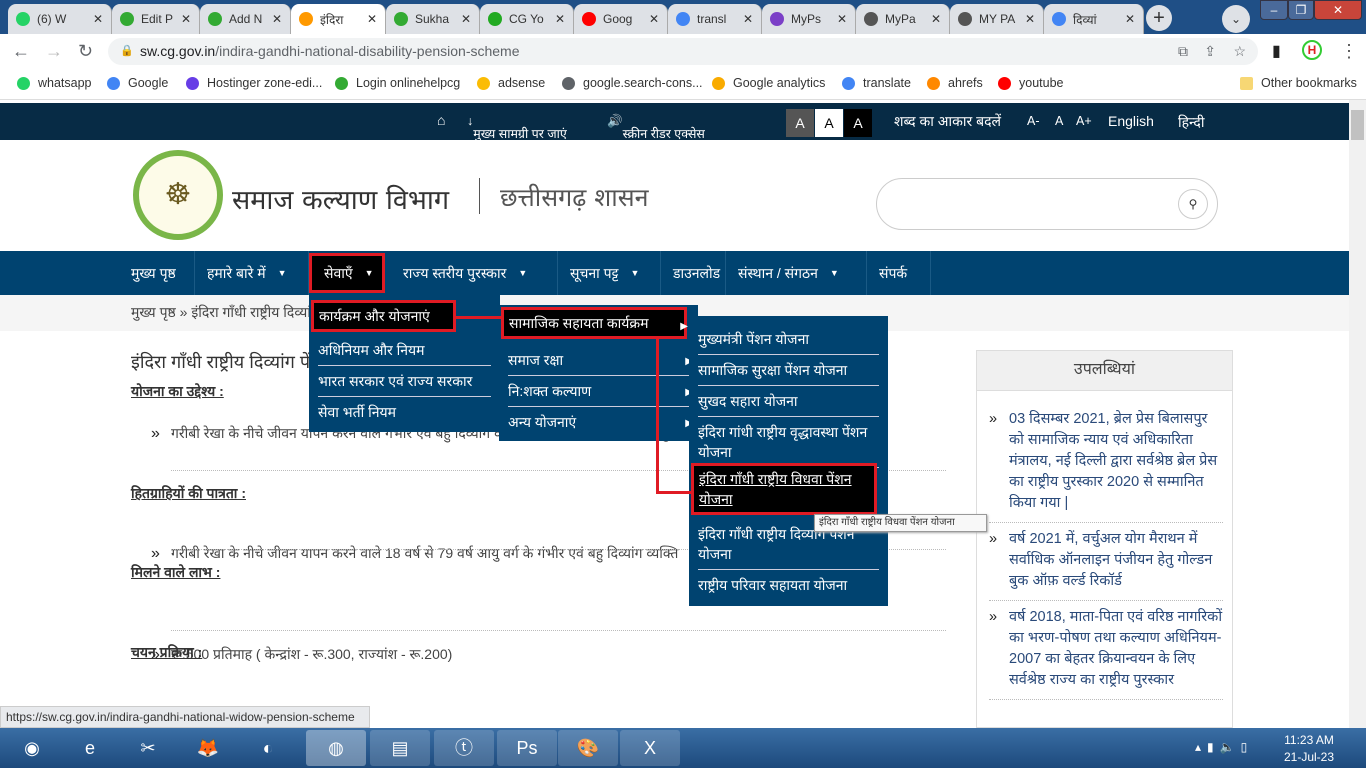 The image size is (1366, 768). What do you see at coordinates (788, 585) in the screenshot?
I see `menu-item: राष्ट्रीय परिवार सहायता योजना` at bounding box center [788, 585].